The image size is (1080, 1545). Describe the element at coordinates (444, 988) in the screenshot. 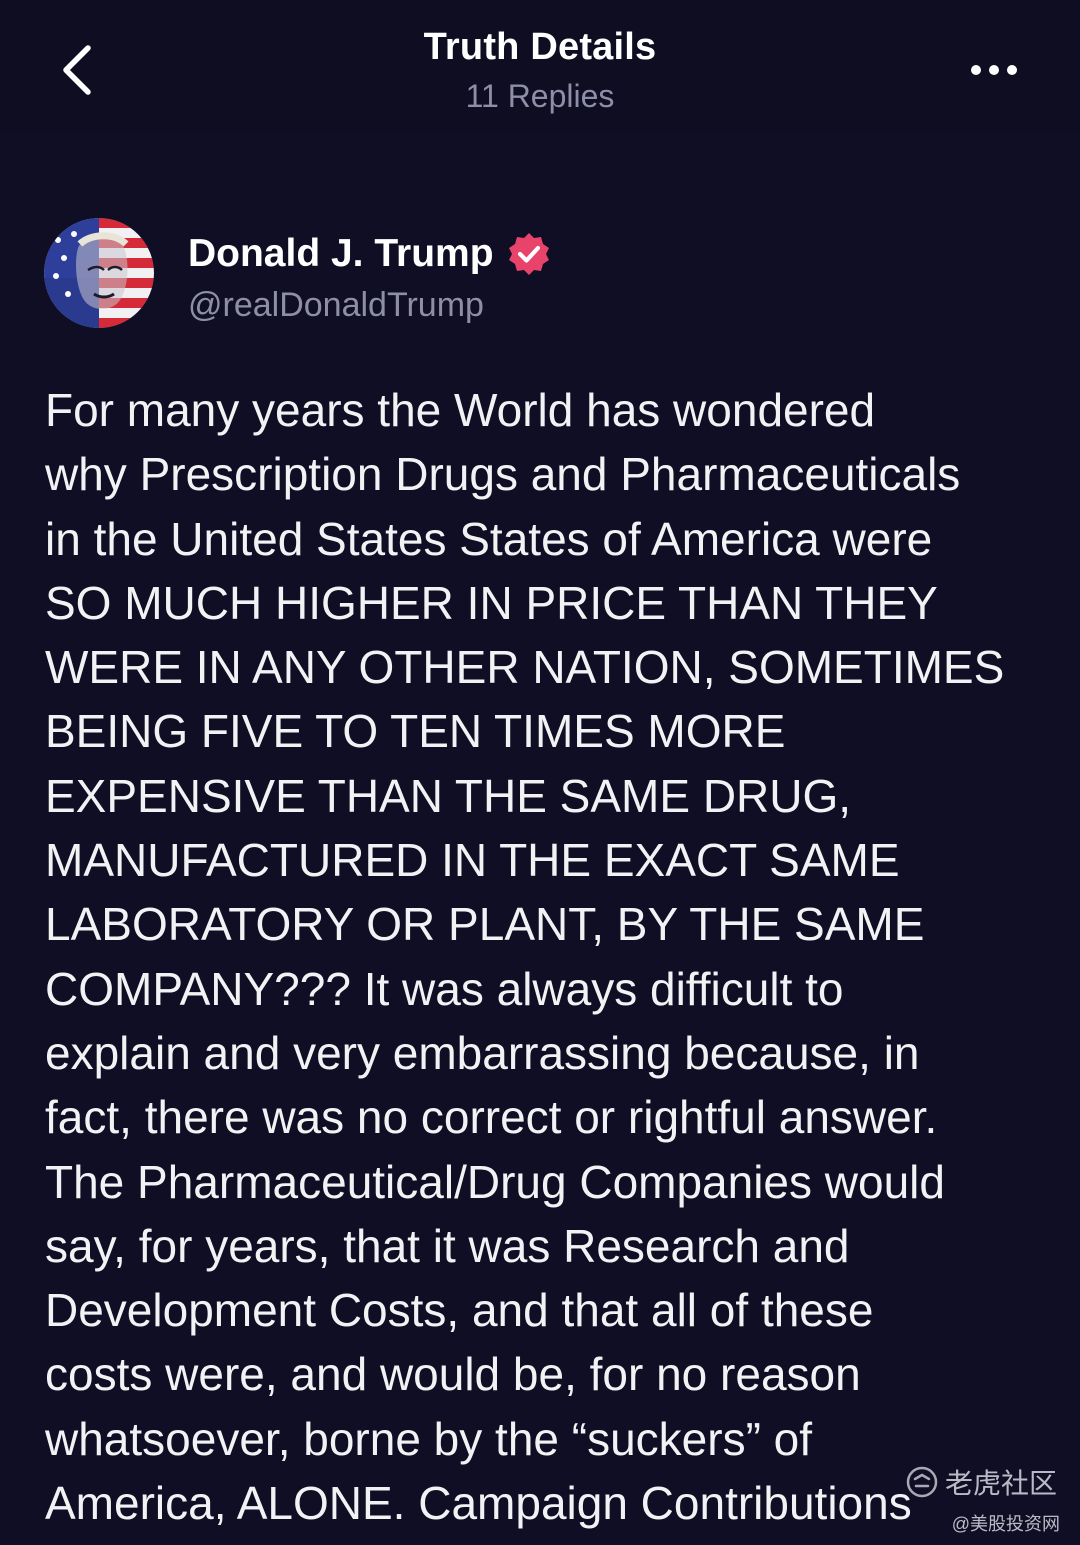

I see `post-line: COMPANY??? It was always difficult to` at that location.